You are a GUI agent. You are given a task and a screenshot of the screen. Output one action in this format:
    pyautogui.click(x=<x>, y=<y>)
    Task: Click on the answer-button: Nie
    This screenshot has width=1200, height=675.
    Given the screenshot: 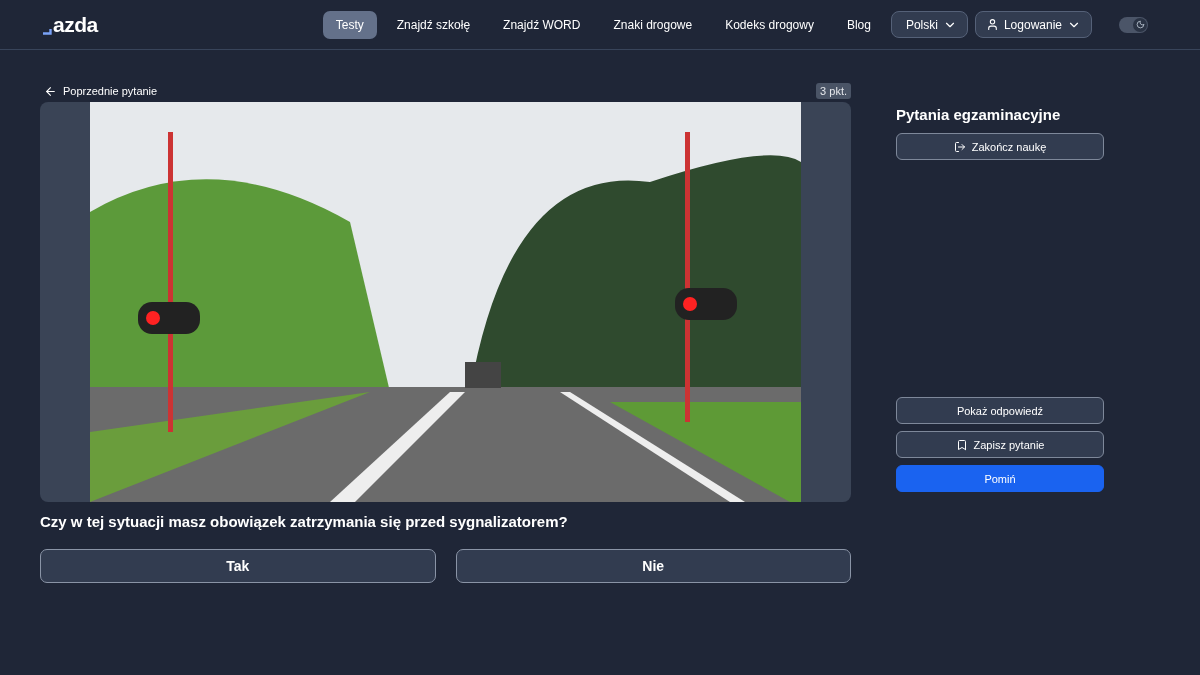 What is the action you would take?
    pyautogui.click(x=653, y=566)
    